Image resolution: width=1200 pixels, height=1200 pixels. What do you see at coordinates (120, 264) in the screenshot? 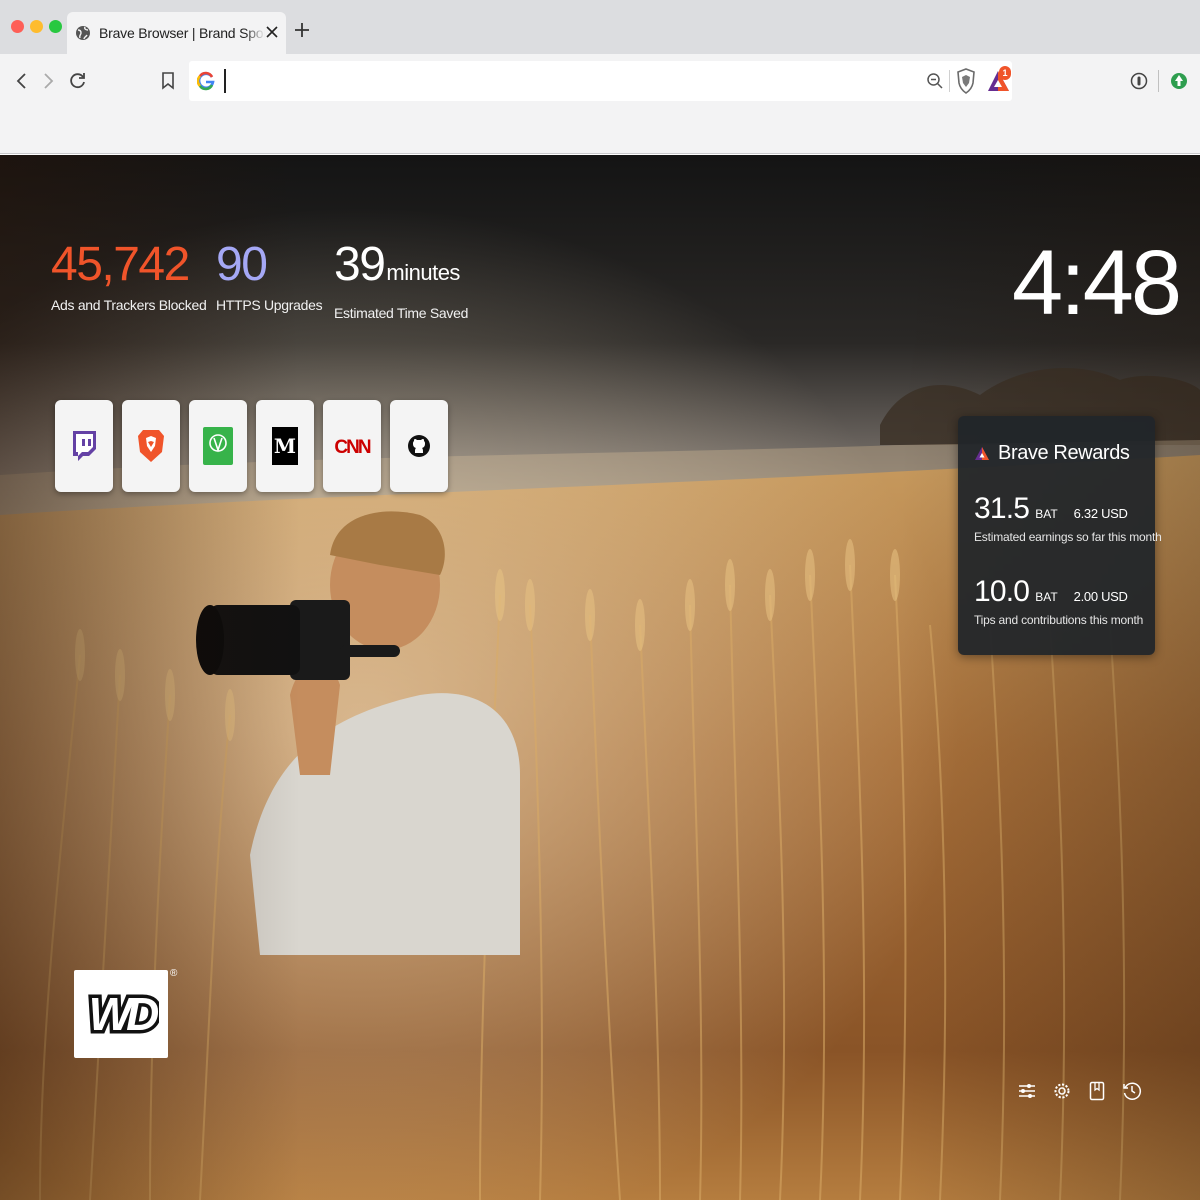
I see `trackers-count: 45,742` at bounding box center [120, 264].